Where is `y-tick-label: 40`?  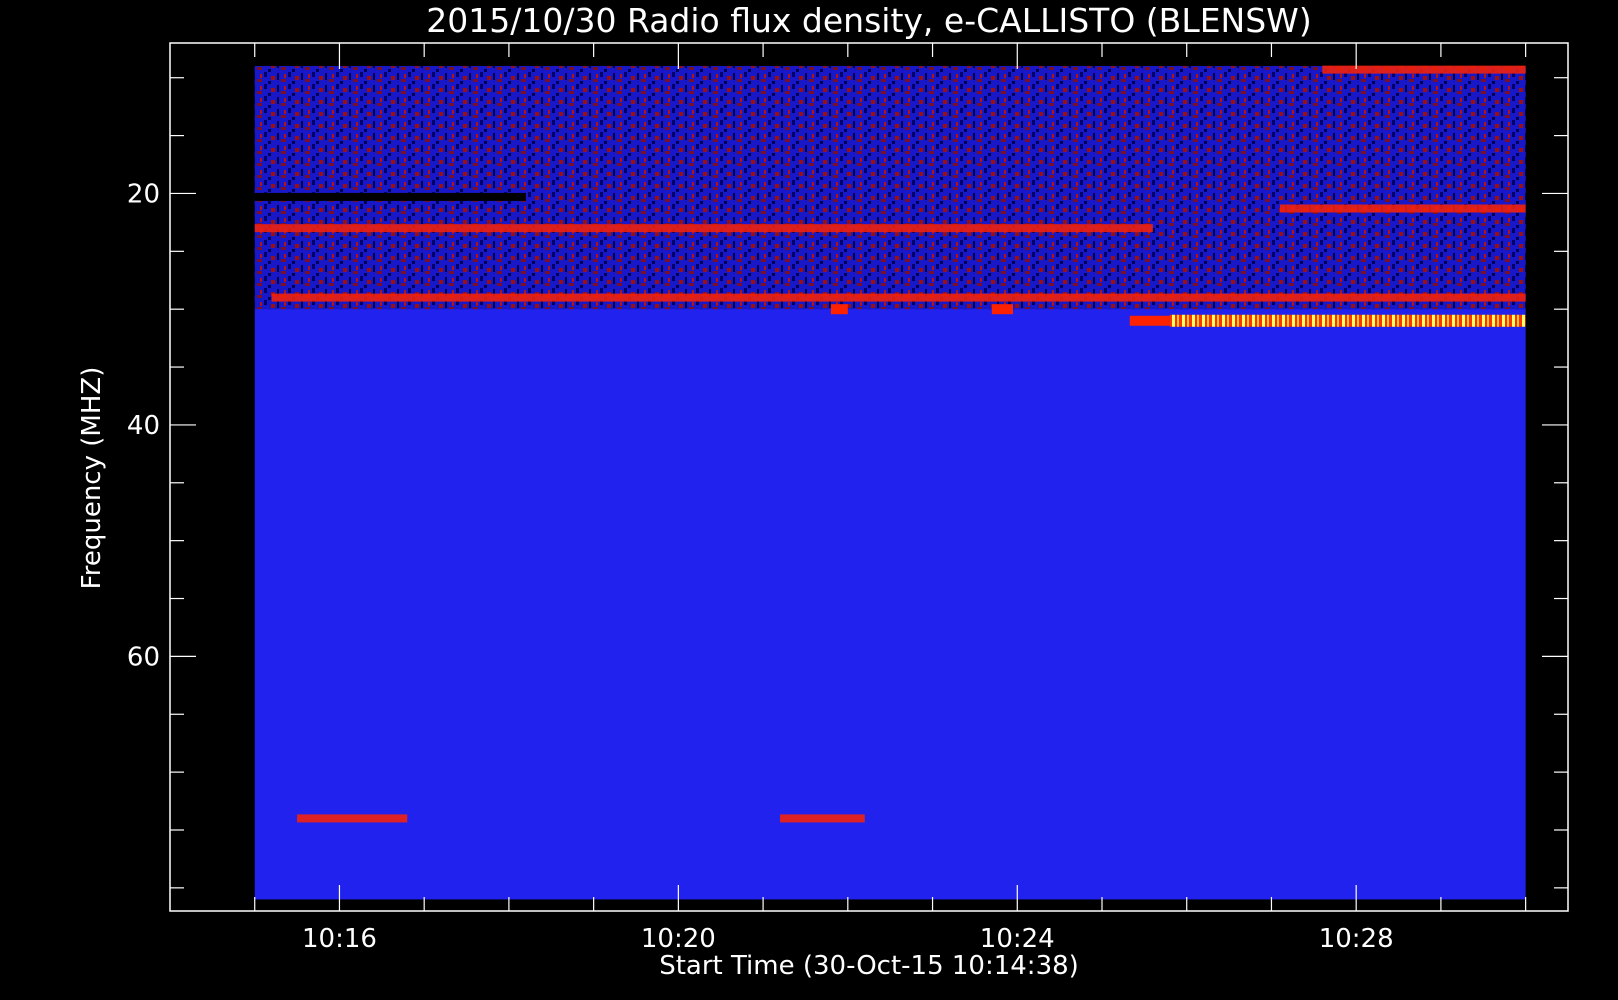
y-tick-label: 40 is located at coordinates (143, 426).